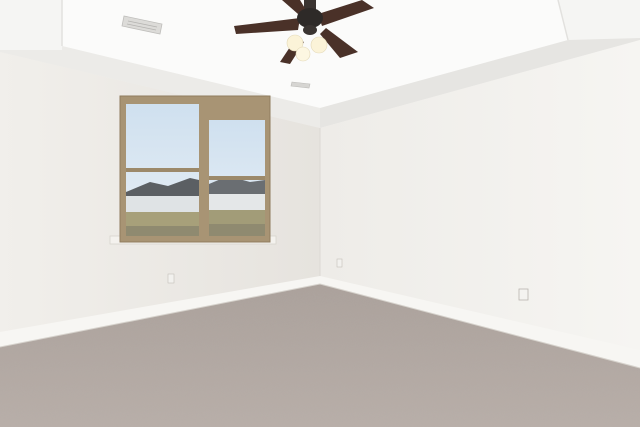  Describe the element at coordinates (193, 170) in the screenshot. I see `window` at that location.